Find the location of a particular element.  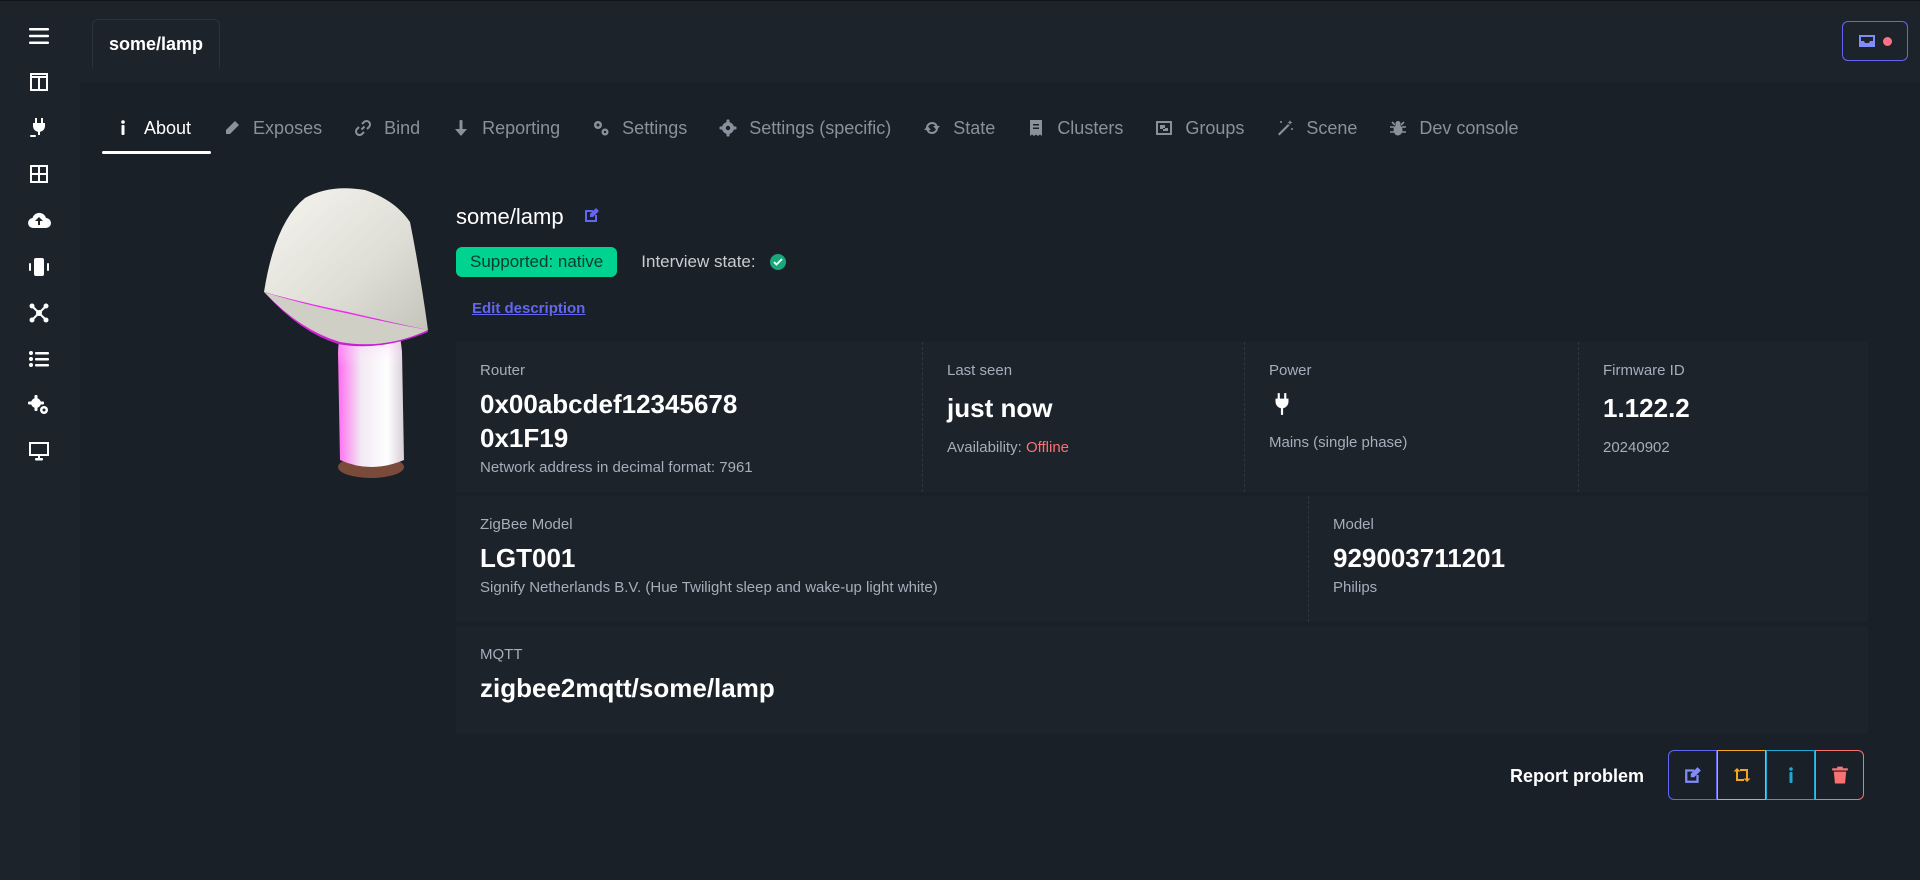

stat-title: Firmware ID is located at coordinates (1644, 370).